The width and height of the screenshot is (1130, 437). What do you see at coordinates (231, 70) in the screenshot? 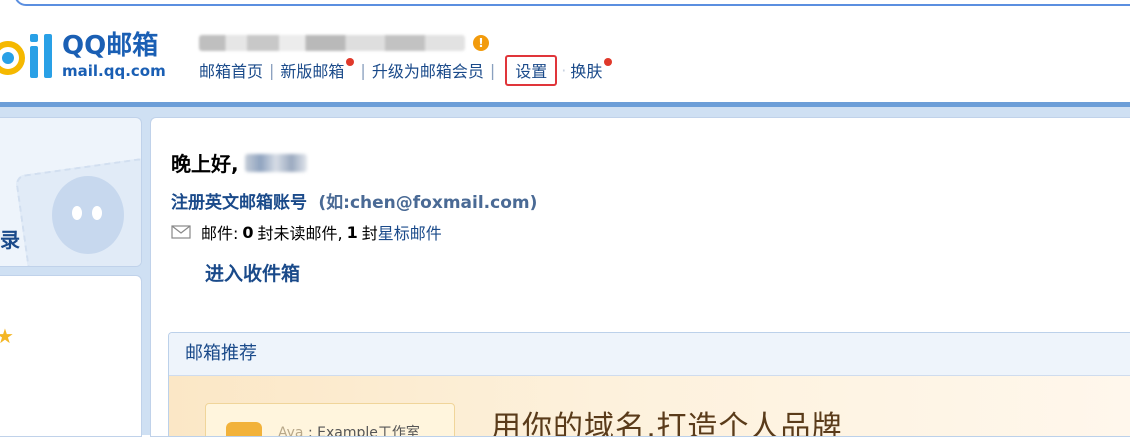
I see `nav-mail-home: 邮箱首页` at bounding box center [231, 70].